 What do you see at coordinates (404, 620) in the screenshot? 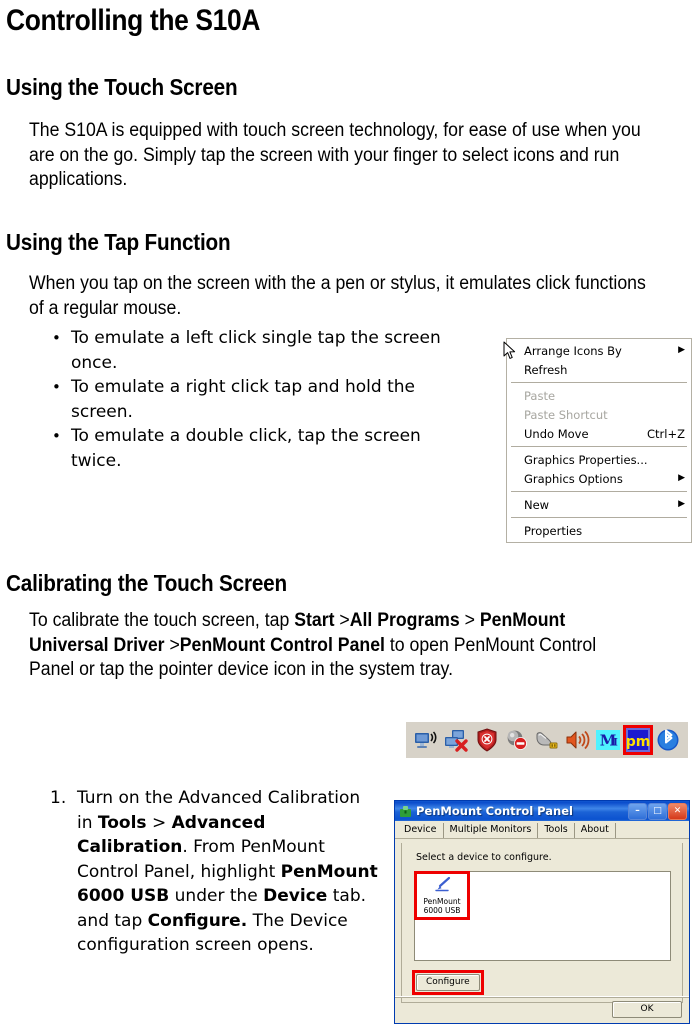
I see `bold-run: All Programs` at bounding box center [404, 620].